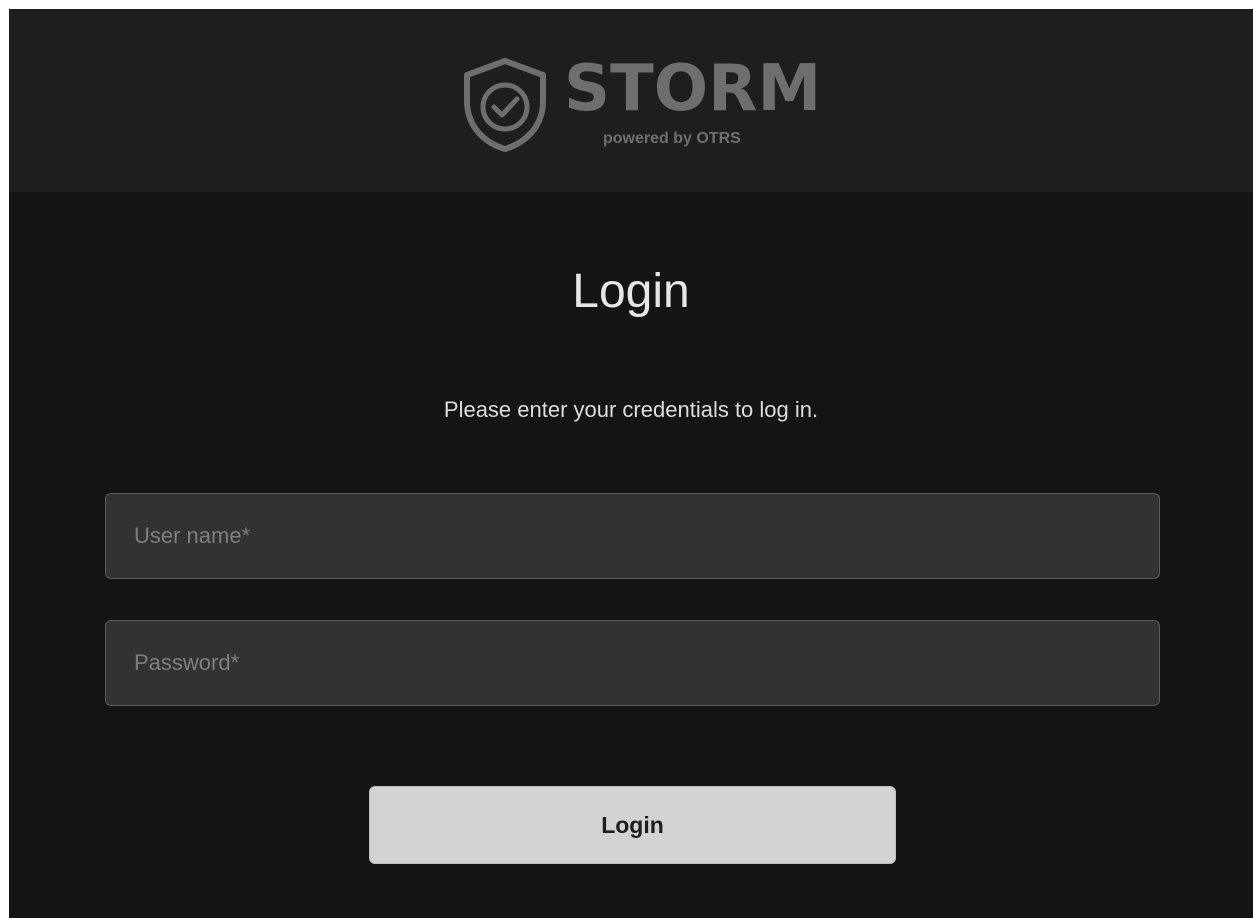 The image size is (1253, 918). Describe the element at coordinates (632, 536) in the screenshot. I see `username-field` at that location.